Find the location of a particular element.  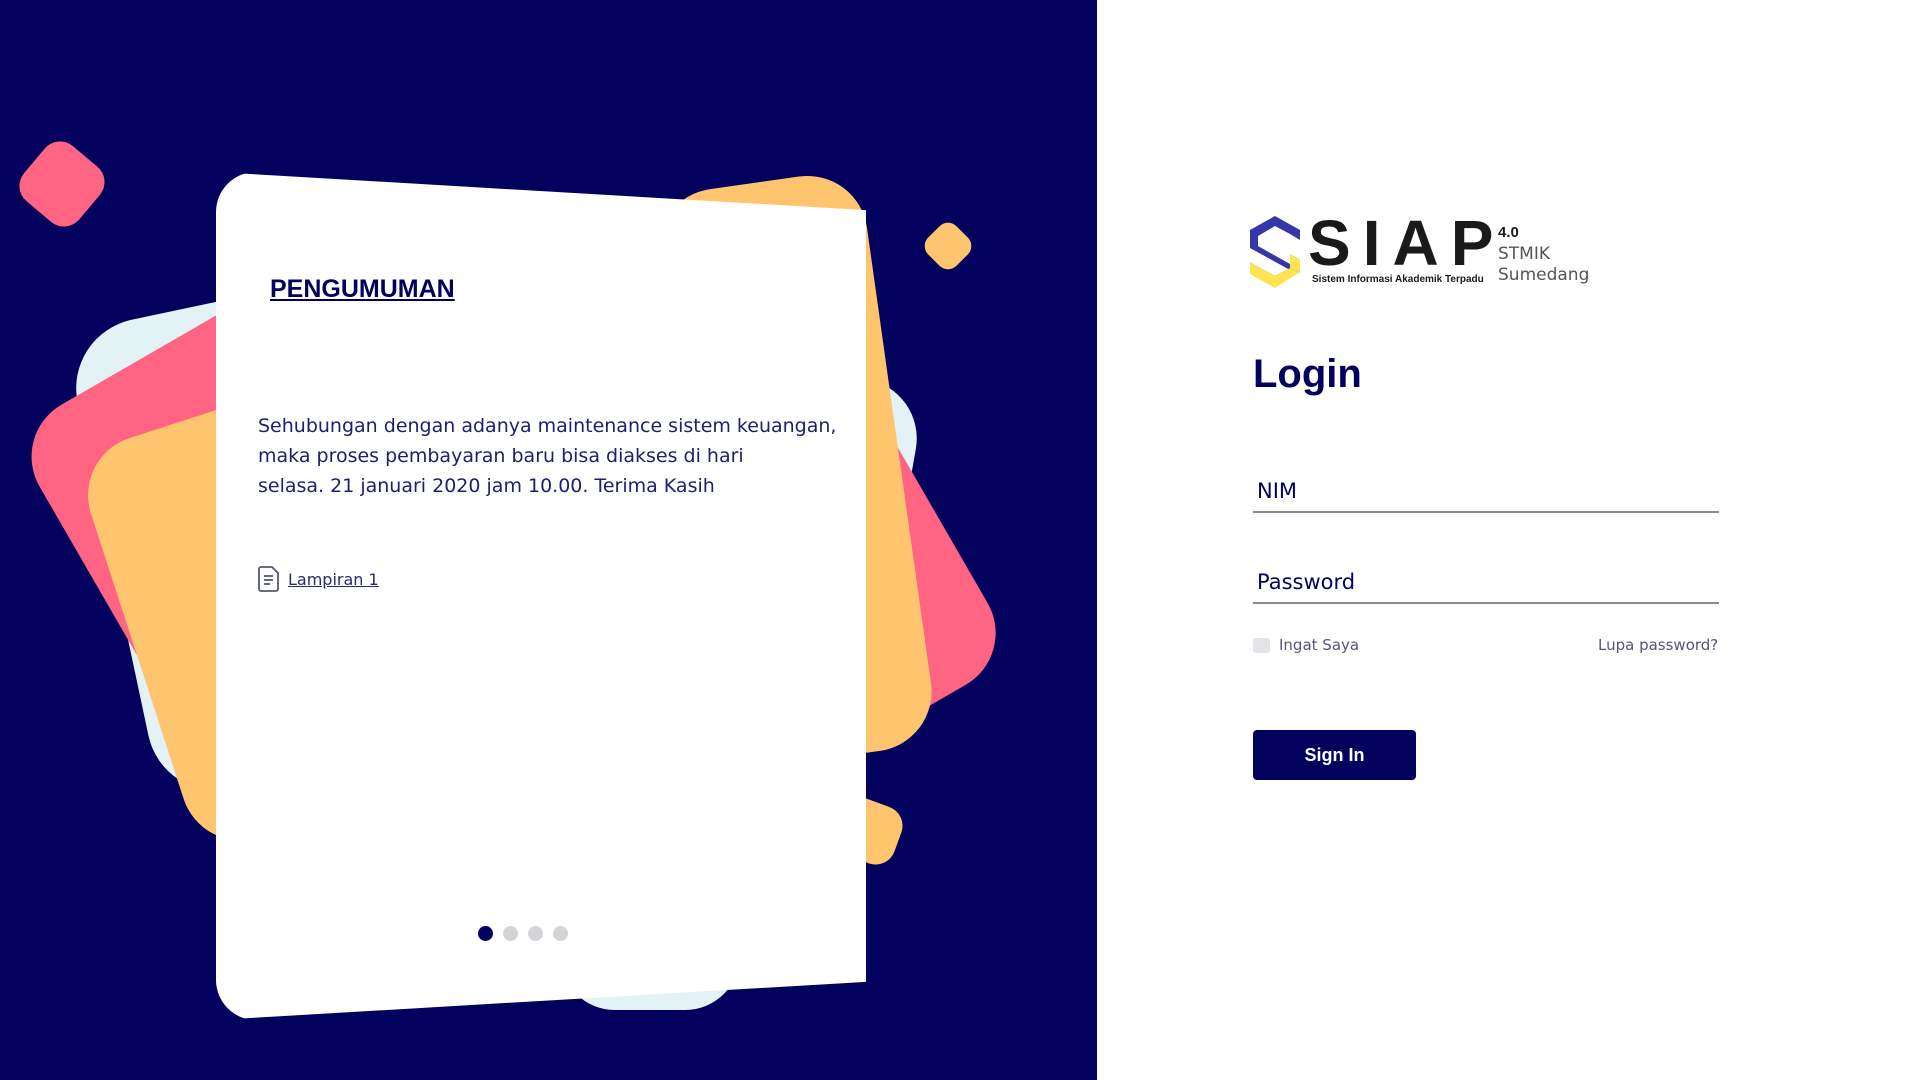

announcement-title: PENGUMUMAN is located at coordinates (362, 289).